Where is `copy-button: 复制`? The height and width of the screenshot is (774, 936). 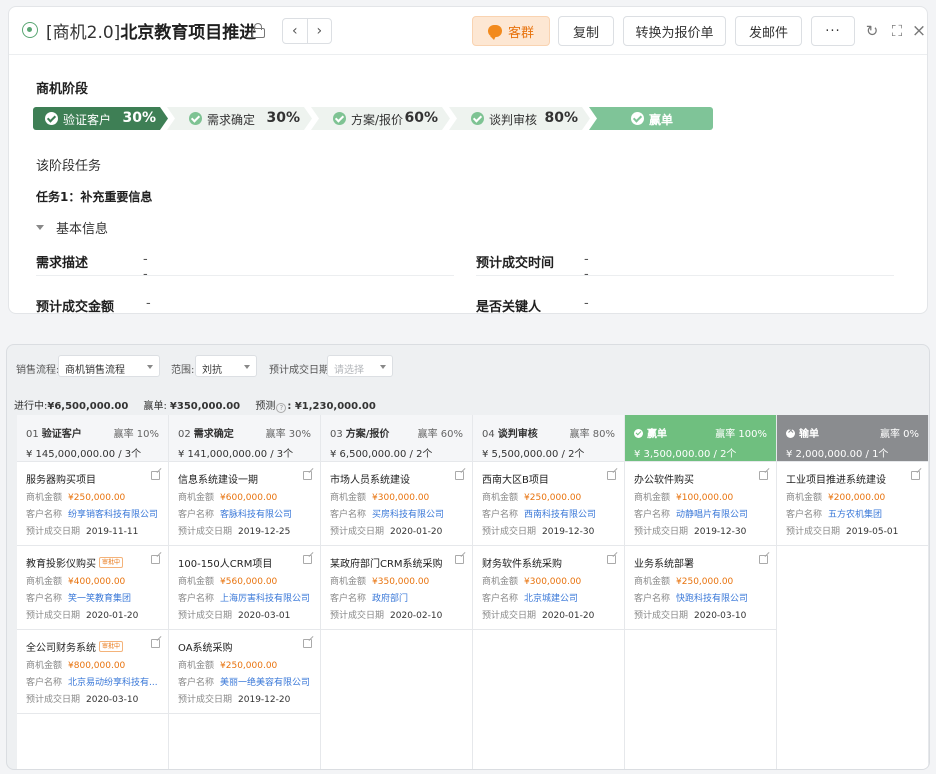 copy-button: 复制 is located at coordinates (586, 31).